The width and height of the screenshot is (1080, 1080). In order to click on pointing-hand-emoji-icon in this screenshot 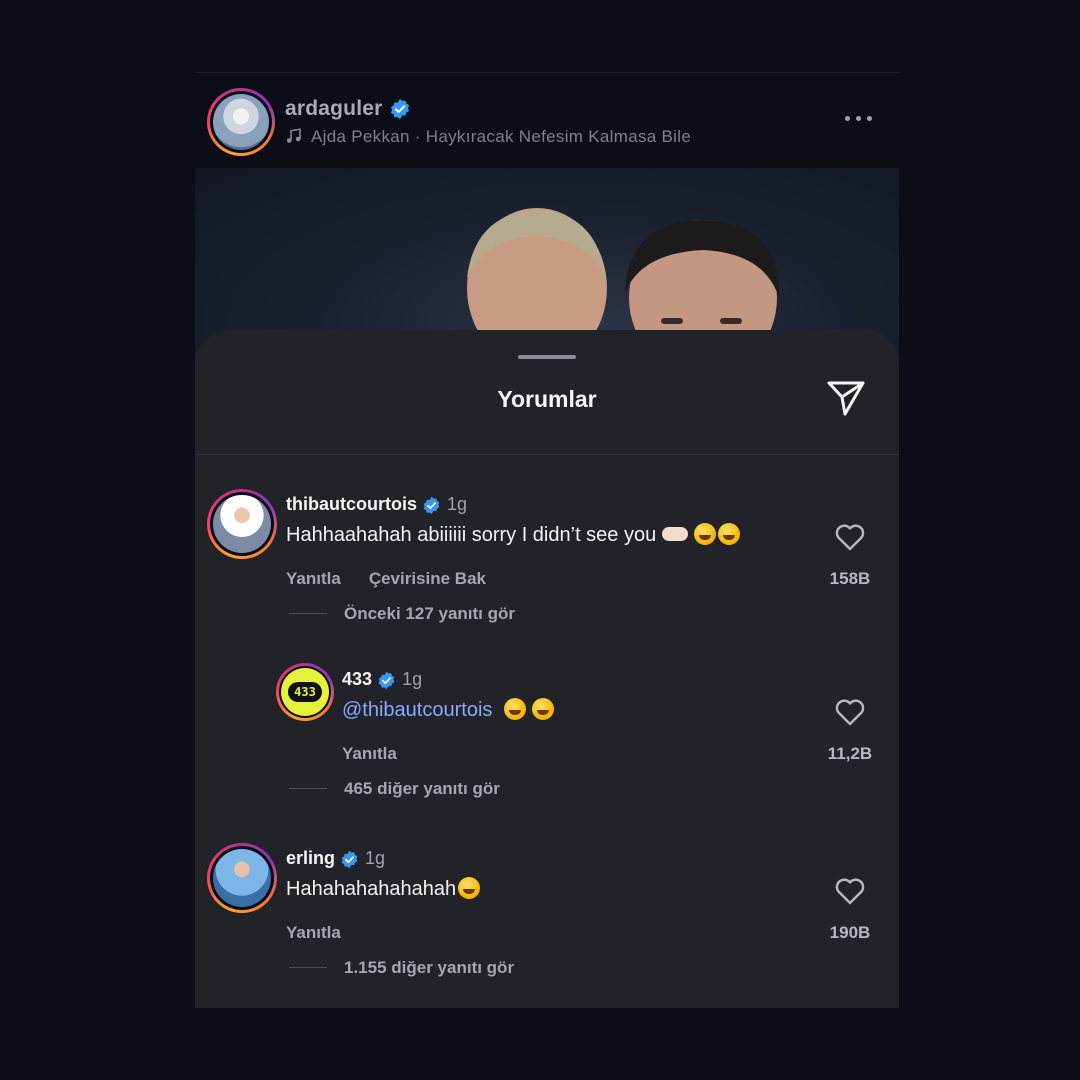, I will do `click(674, 534)`.